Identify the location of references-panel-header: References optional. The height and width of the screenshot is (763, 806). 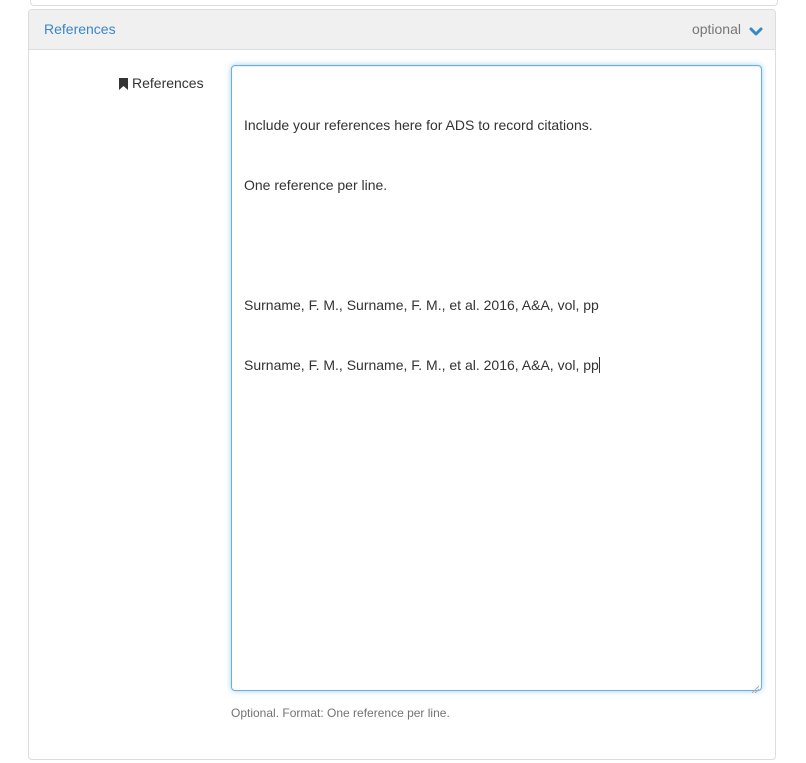
(402, 30).